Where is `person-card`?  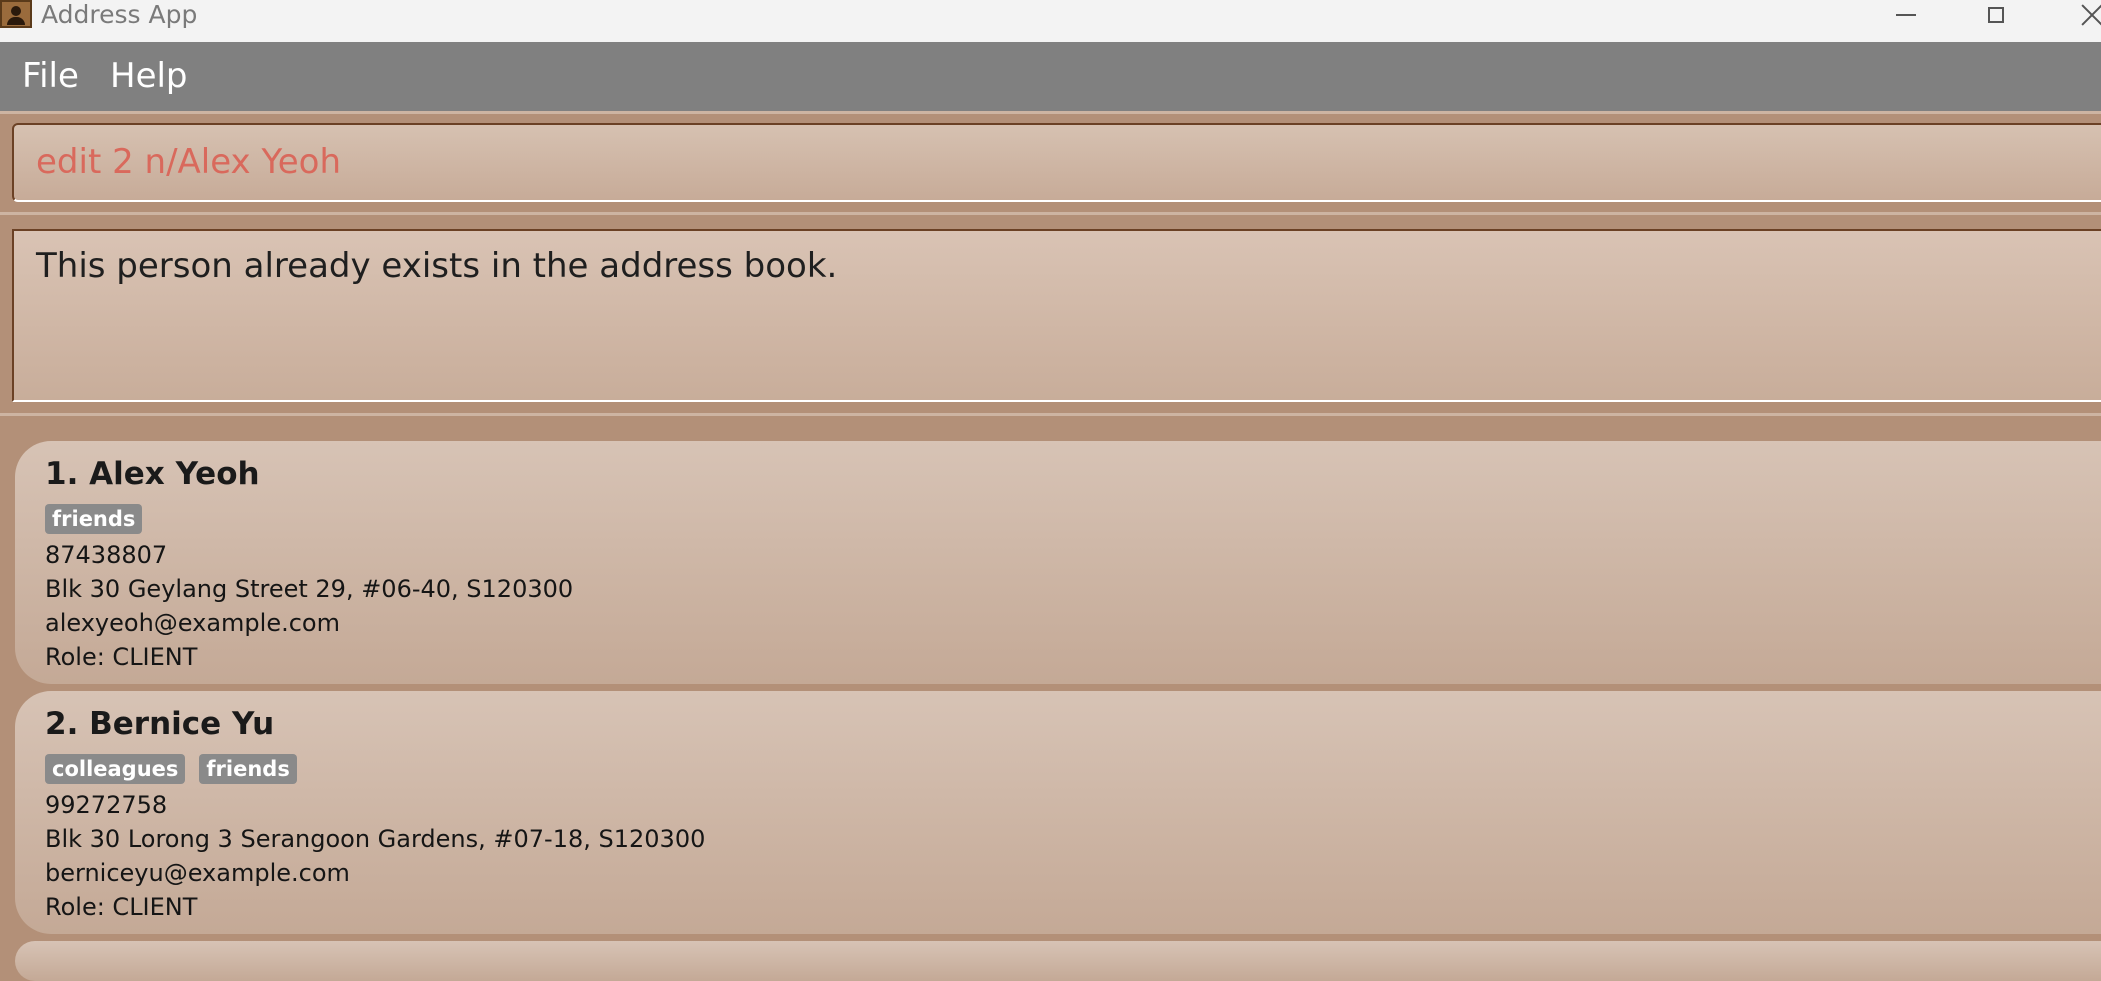 person-card is located at coordinates (1058, 961).